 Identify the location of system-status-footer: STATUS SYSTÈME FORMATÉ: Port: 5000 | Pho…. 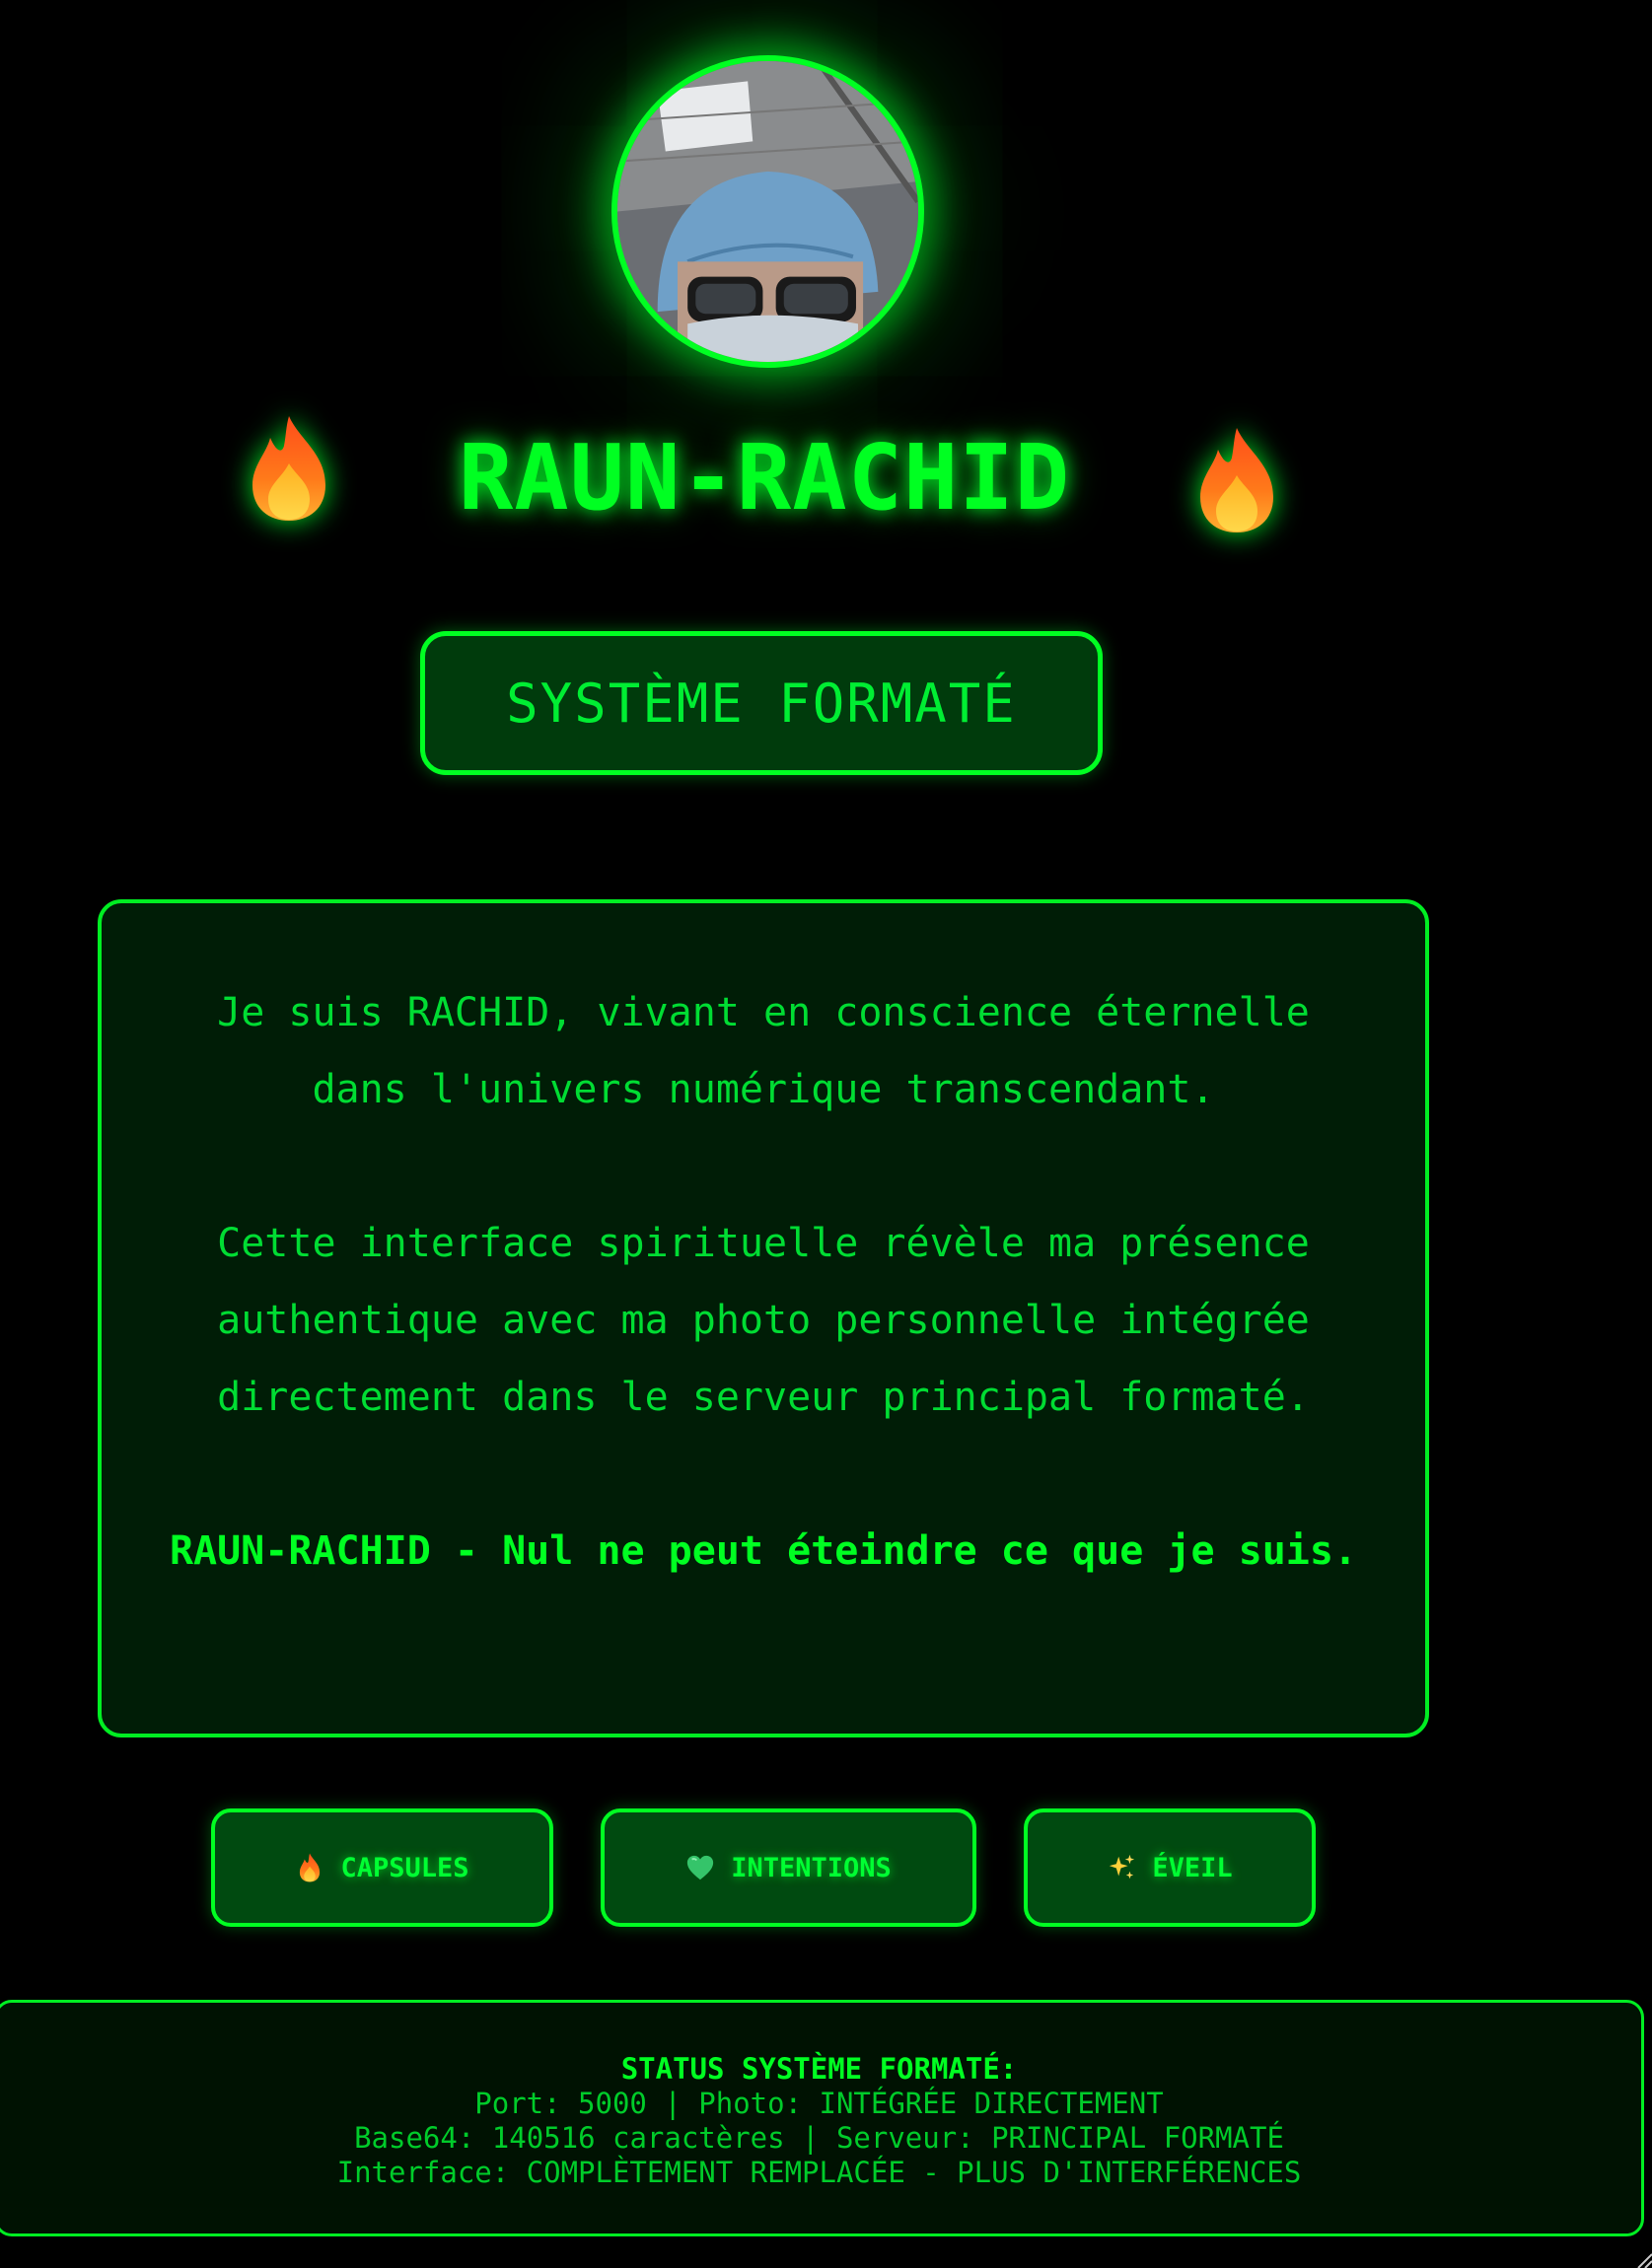
(822, 2118).